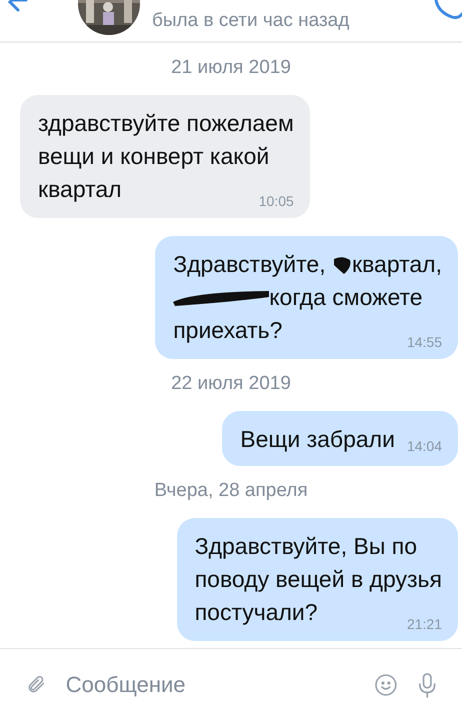 The image size is (462, 720). What do you see at coordinates (251, 21) in the screenshot?
I see `online-status: была в сети час назад` at bounding box center [251, 21].